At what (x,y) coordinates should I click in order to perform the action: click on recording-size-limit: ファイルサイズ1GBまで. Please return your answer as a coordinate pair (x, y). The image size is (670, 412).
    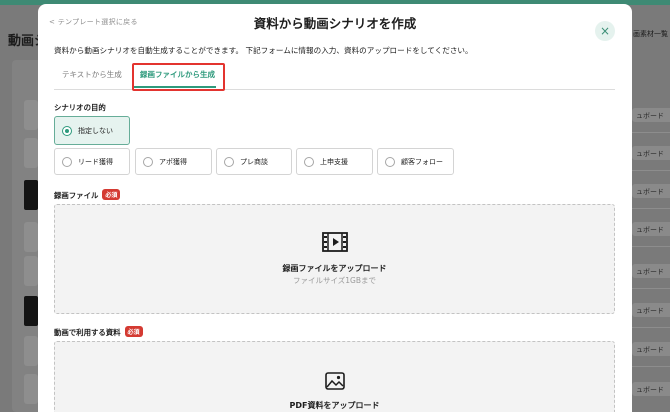
    Looking at the image, I should click on (334, 280).